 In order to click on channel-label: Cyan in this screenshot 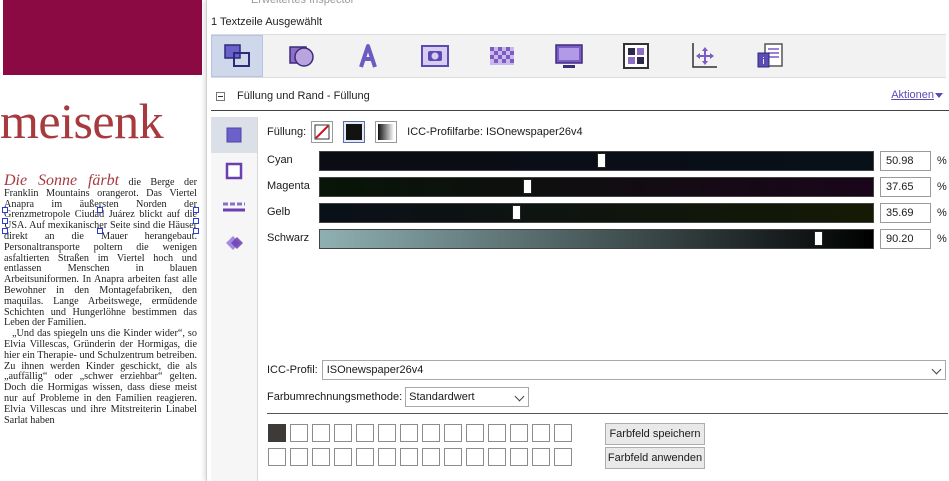, I will do `click(280, 160)`.